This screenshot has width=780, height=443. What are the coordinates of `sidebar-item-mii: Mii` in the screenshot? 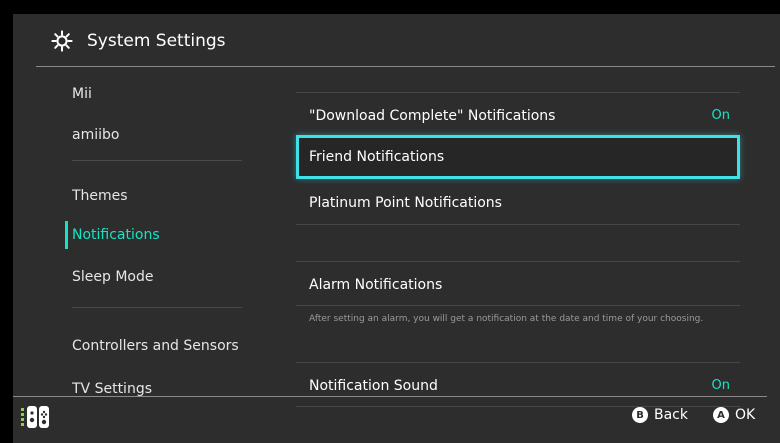 It's located at (155, 94).